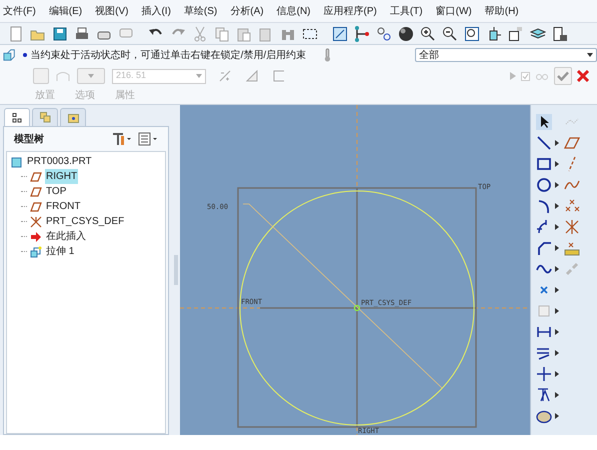 This screenshot has width=597, height=450. What do you see at coordinates (340, 34) in the screenshot?
I see `sketch-view-icon` at bounding box center [340, 34].